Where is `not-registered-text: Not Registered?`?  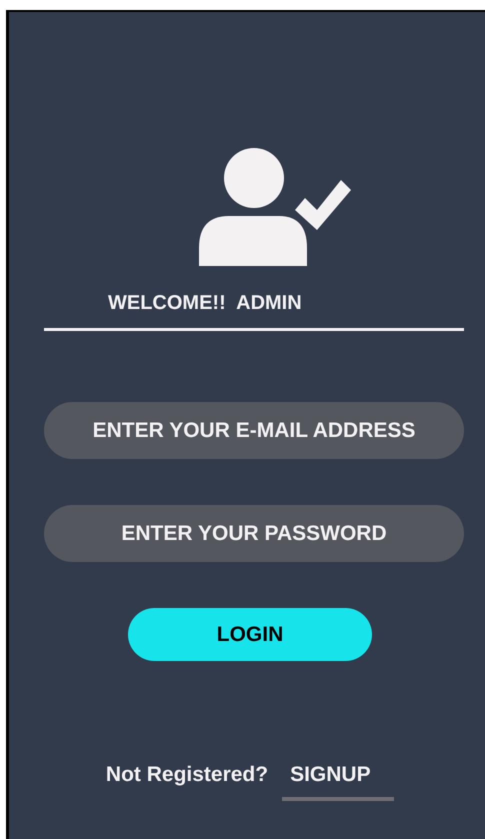
not-registered-text: Not Registered? is located at coordinates (187, 775).